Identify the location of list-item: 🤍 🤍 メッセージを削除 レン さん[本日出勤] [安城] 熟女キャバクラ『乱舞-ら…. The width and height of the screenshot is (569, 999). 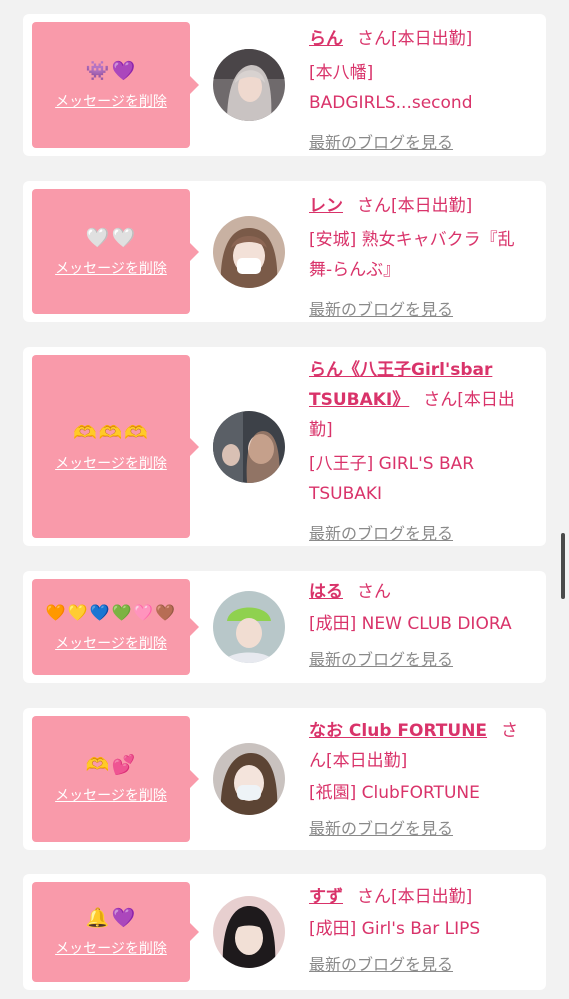
(284, 251).